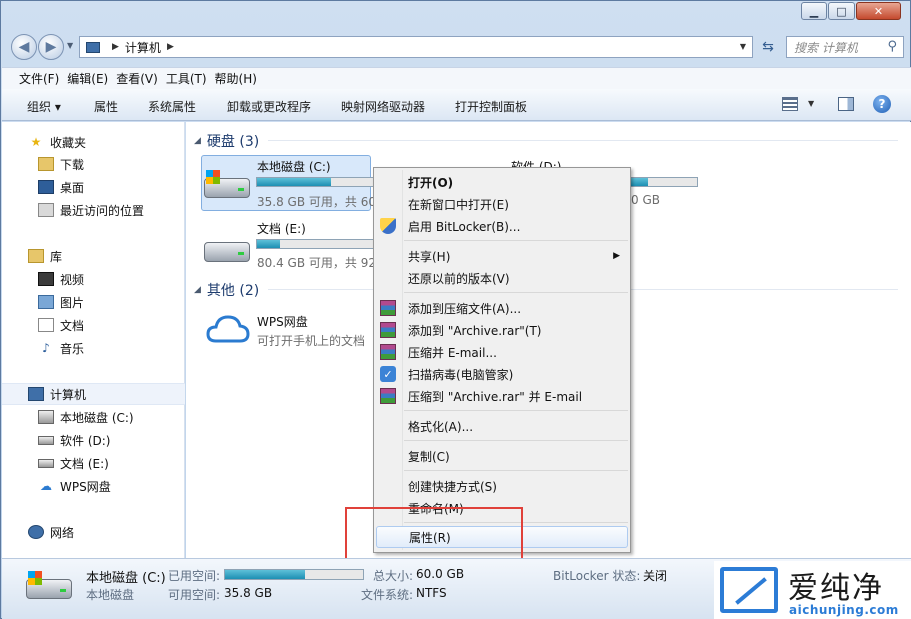  Describe the element at coordinates (749, 590) in the screenshot. I see `watermark-logo-icon` at that location.